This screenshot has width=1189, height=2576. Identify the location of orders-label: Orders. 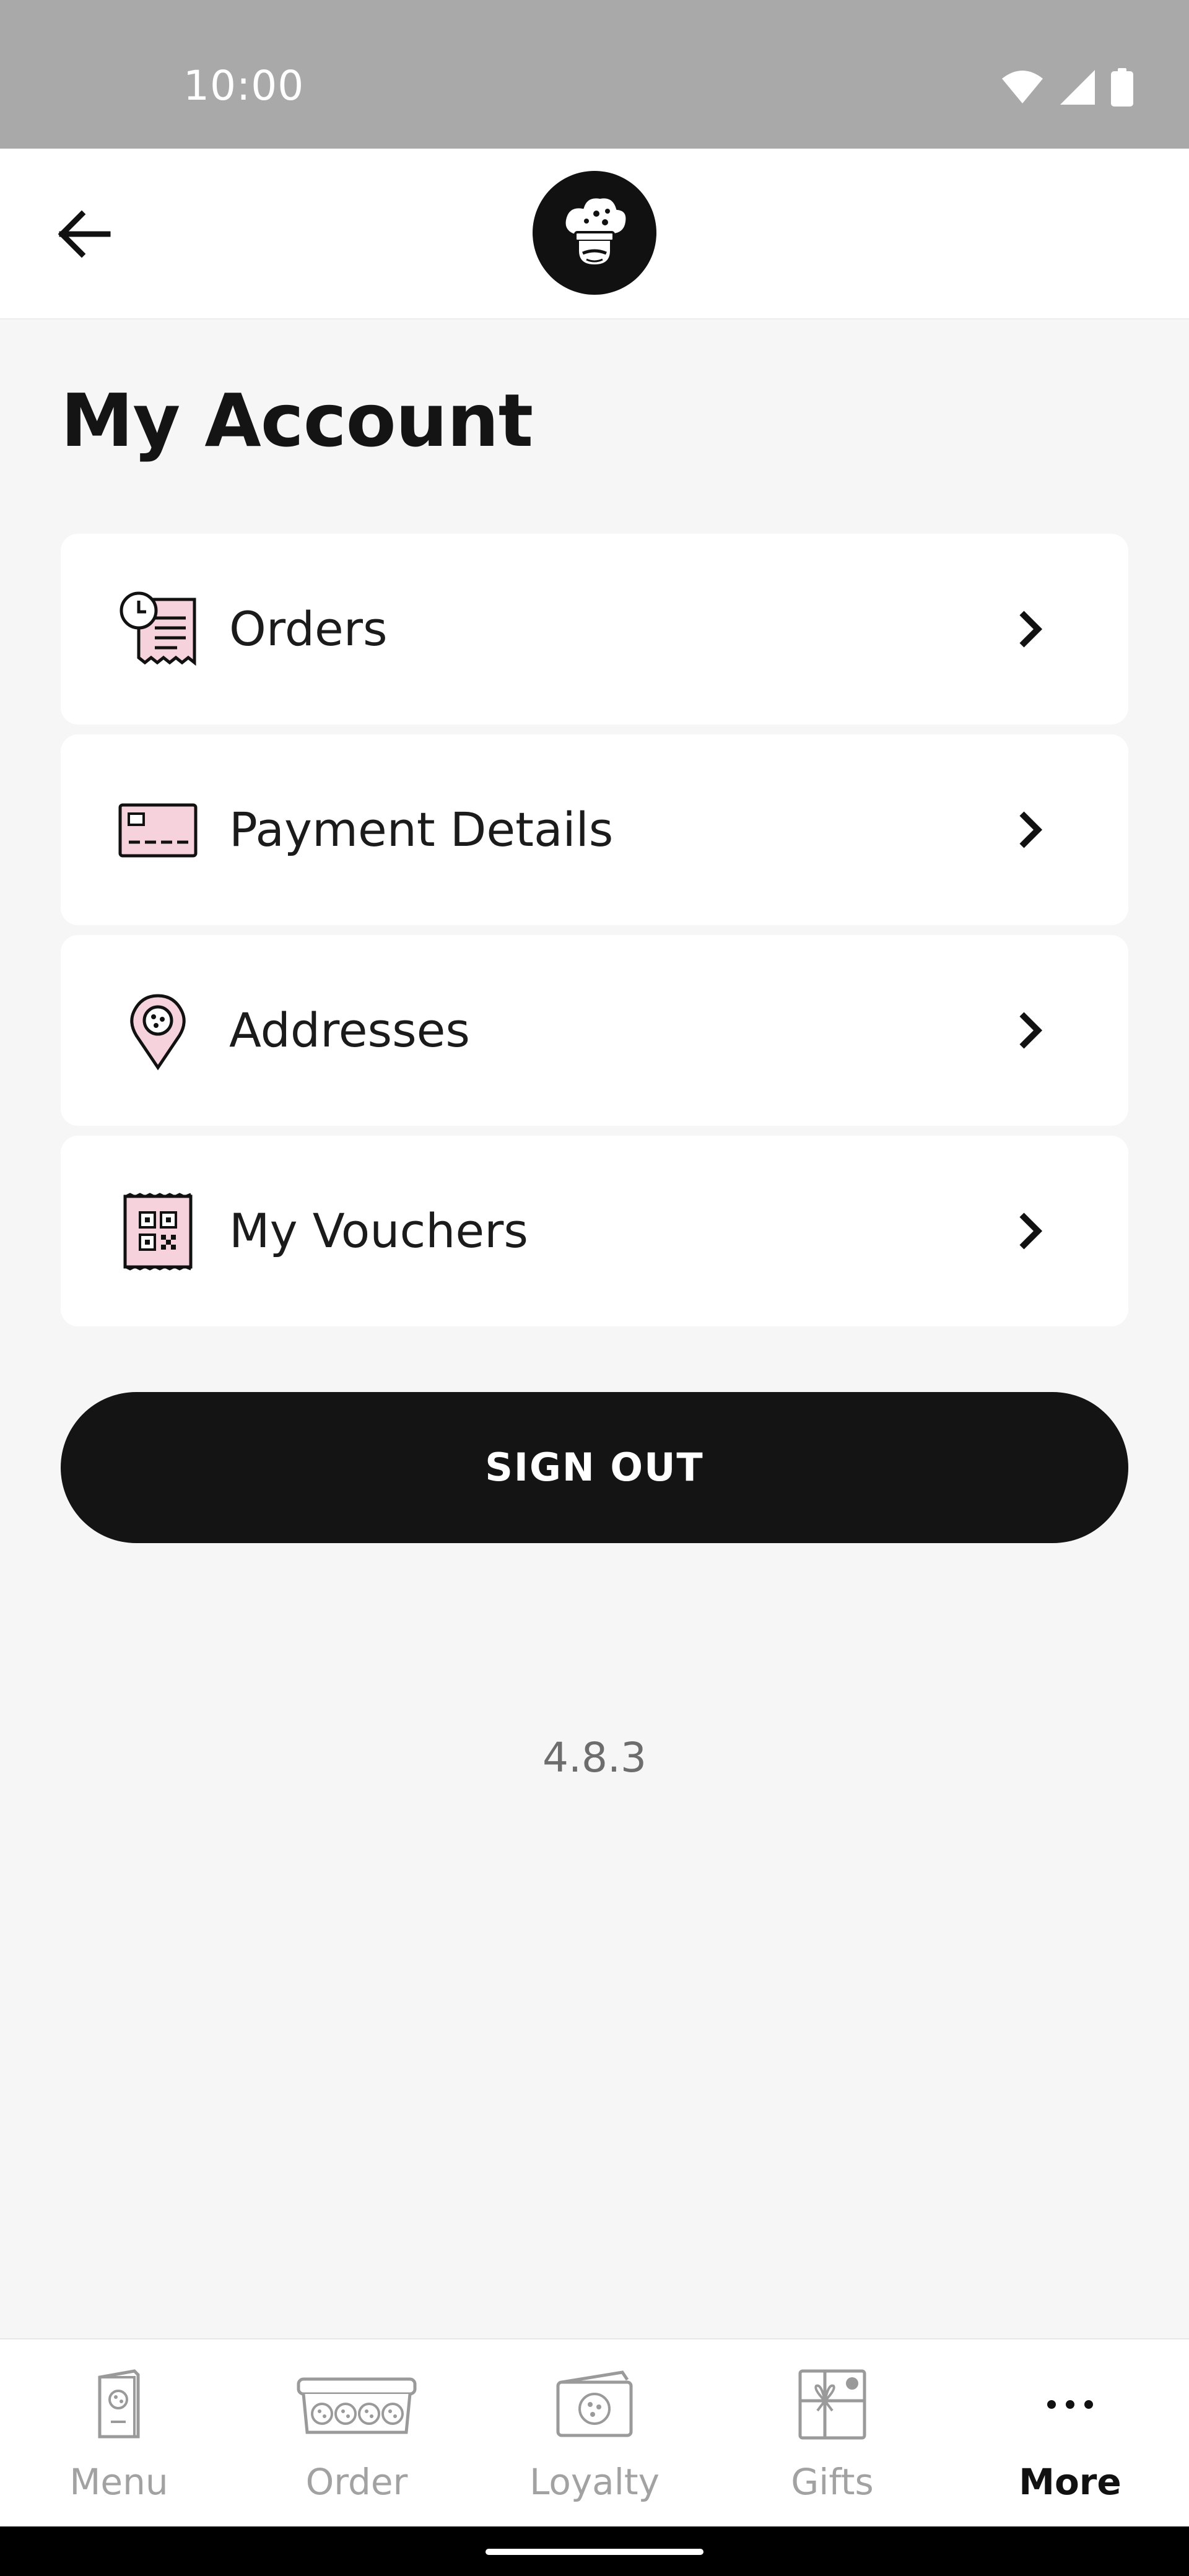
(308, 628).